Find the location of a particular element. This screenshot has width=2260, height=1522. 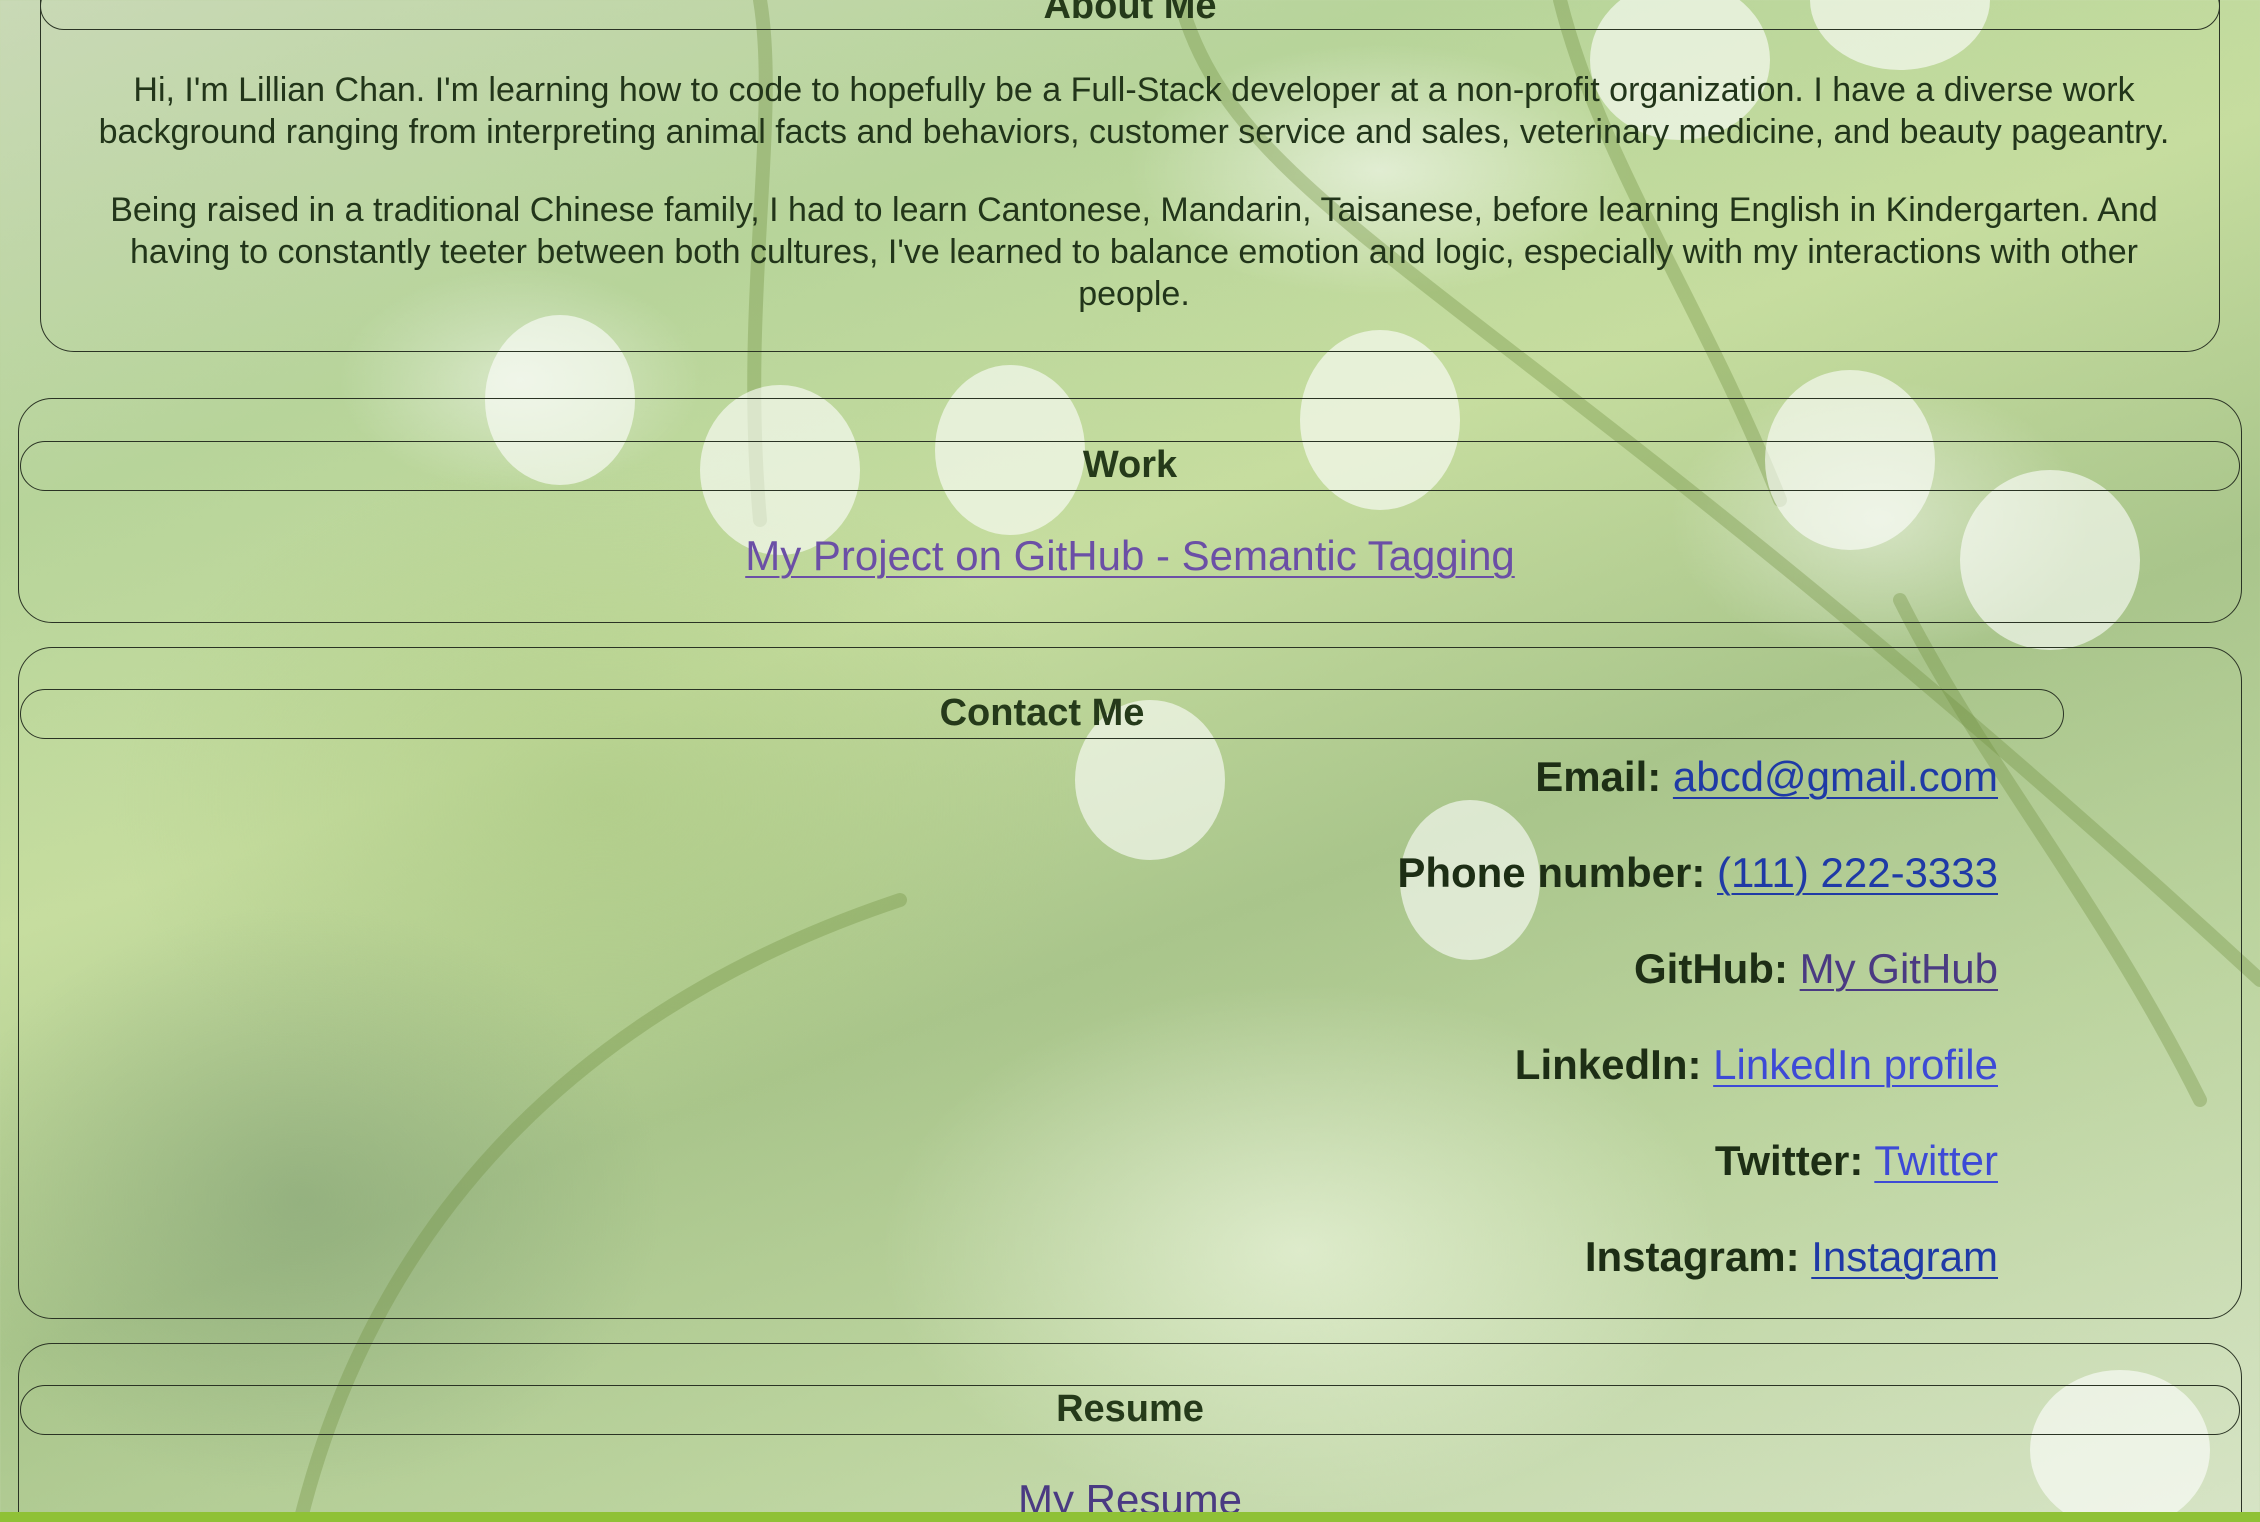

contact-row-linkedin: LinkedIn: LinkedIn profile is located at coordinates (1756, 1065).